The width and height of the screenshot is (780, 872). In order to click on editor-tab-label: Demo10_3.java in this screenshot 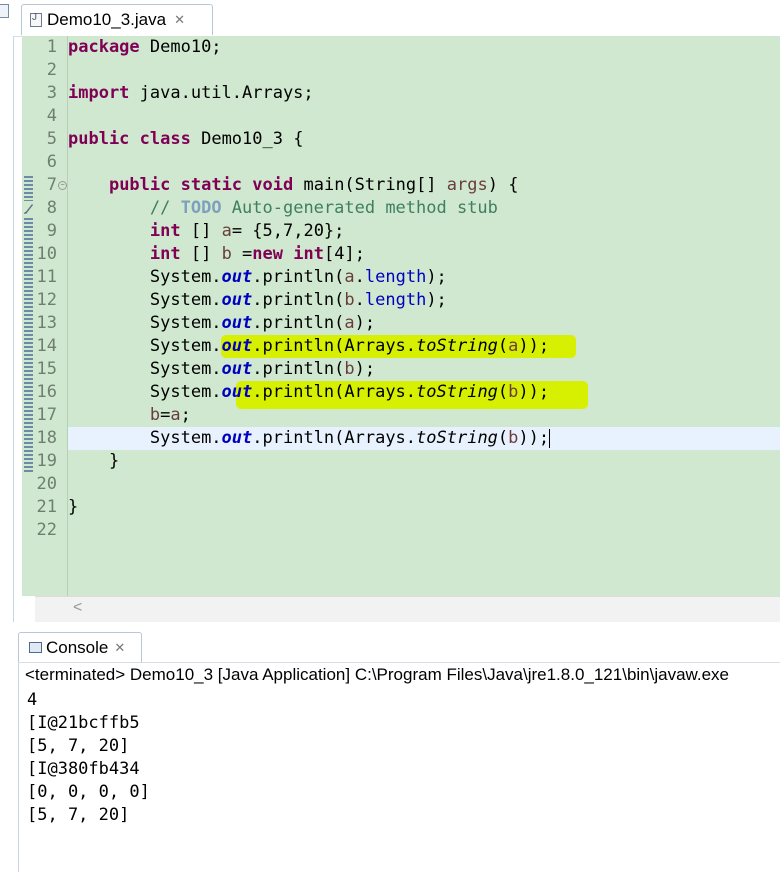, I will do `click(107, 19)`.